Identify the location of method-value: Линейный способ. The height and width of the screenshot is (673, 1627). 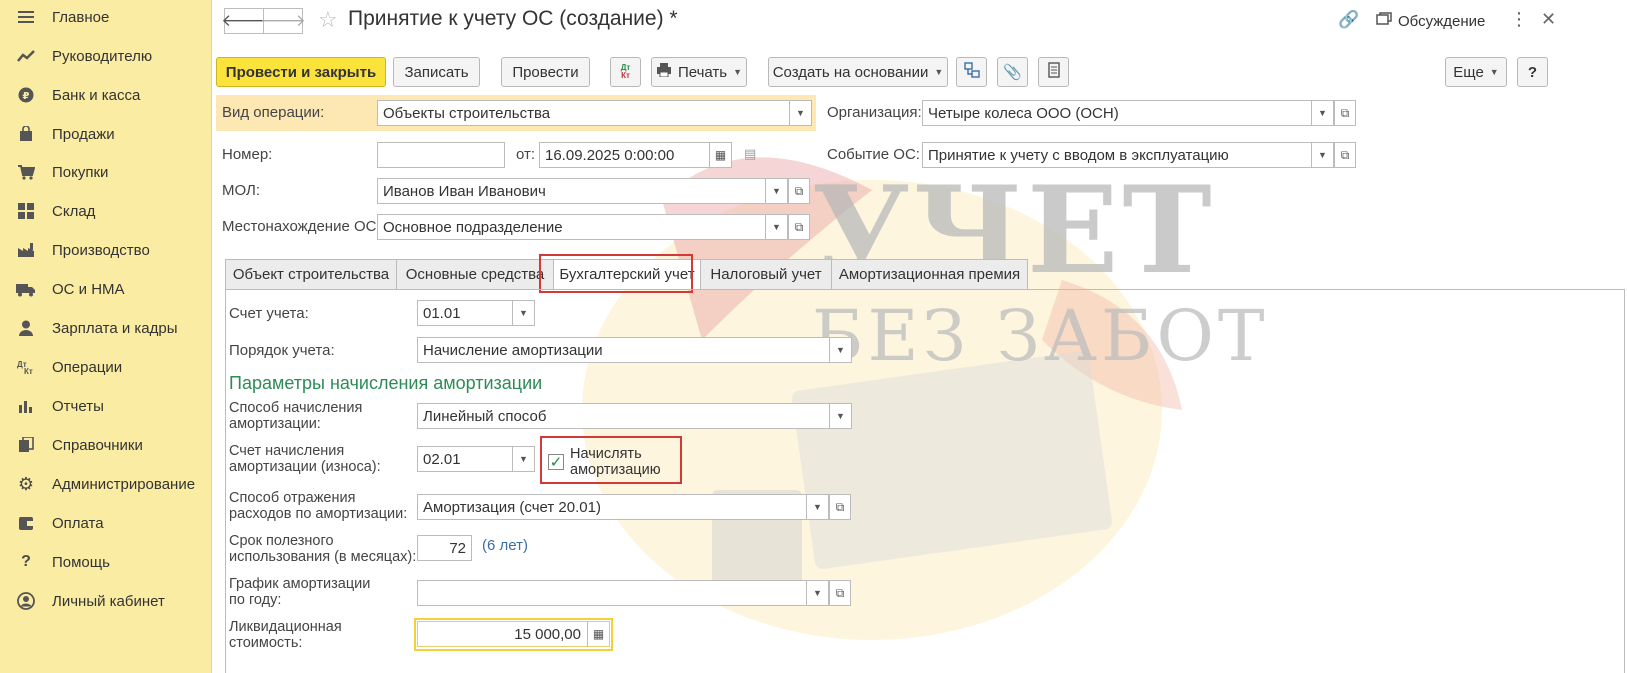
(485, 416).